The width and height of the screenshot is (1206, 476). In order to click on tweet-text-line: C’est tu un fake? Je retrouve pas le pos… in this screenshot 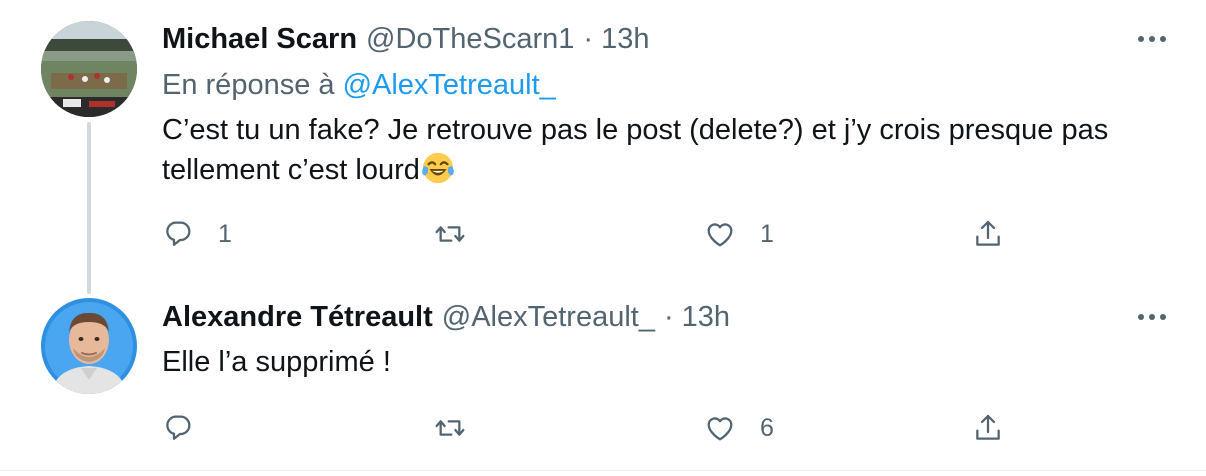, I will do `click(635, 130)`.